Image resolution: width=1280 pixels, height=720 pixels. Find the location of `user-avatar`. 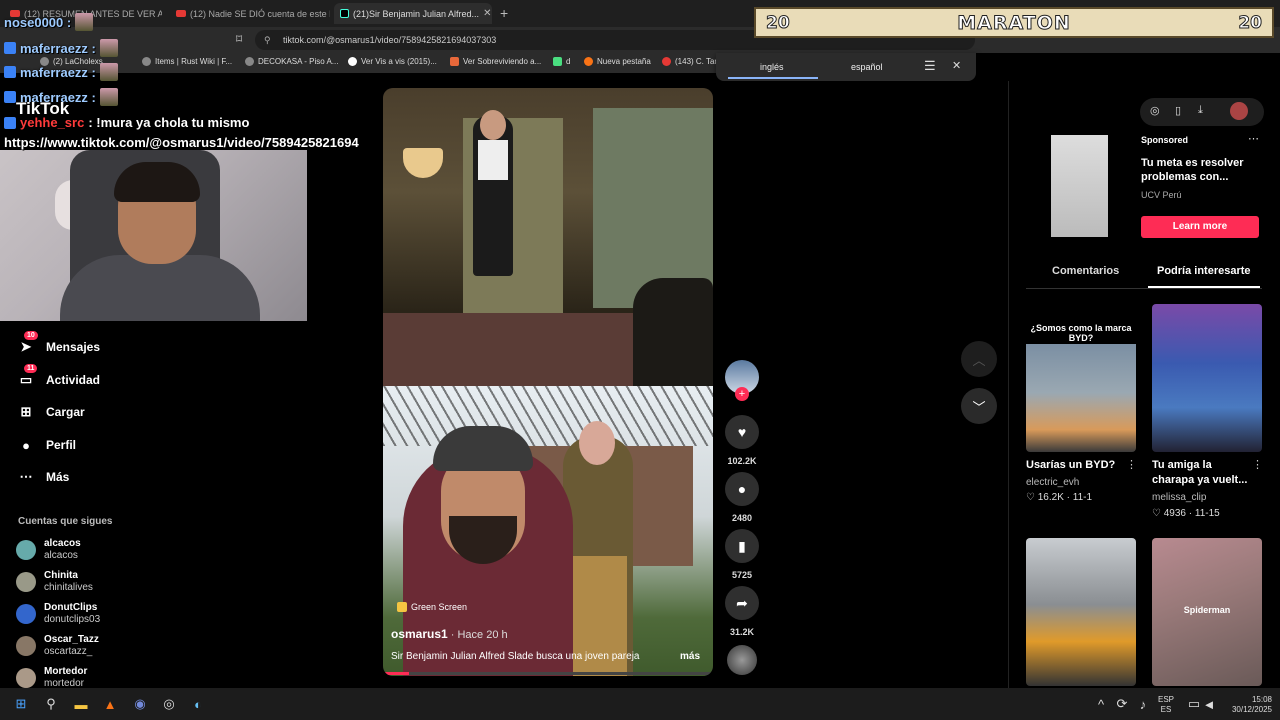

user-avatar is located at coordinates (1239, 111).